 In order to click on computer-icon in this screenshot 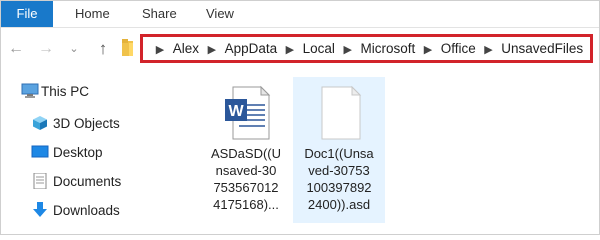, I will do `click(30, 90)`.